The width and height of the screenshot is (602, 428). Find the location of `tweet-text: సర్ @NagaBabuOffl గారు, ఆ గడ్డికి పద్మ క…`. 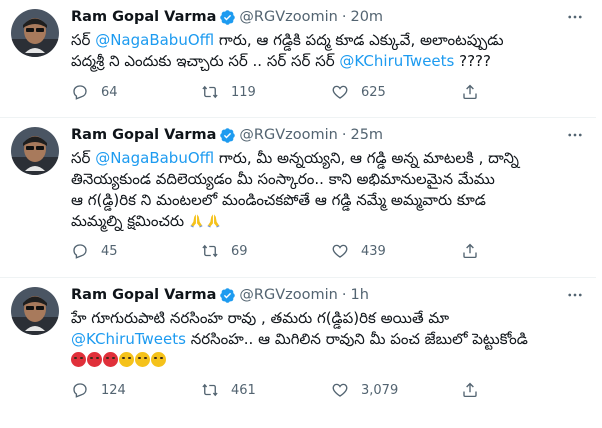

tweet-text: సర్ @NagaBabuOffl గారు, ఆ గడ్డికి పద్మ క… is located at coordinates (326, 51).